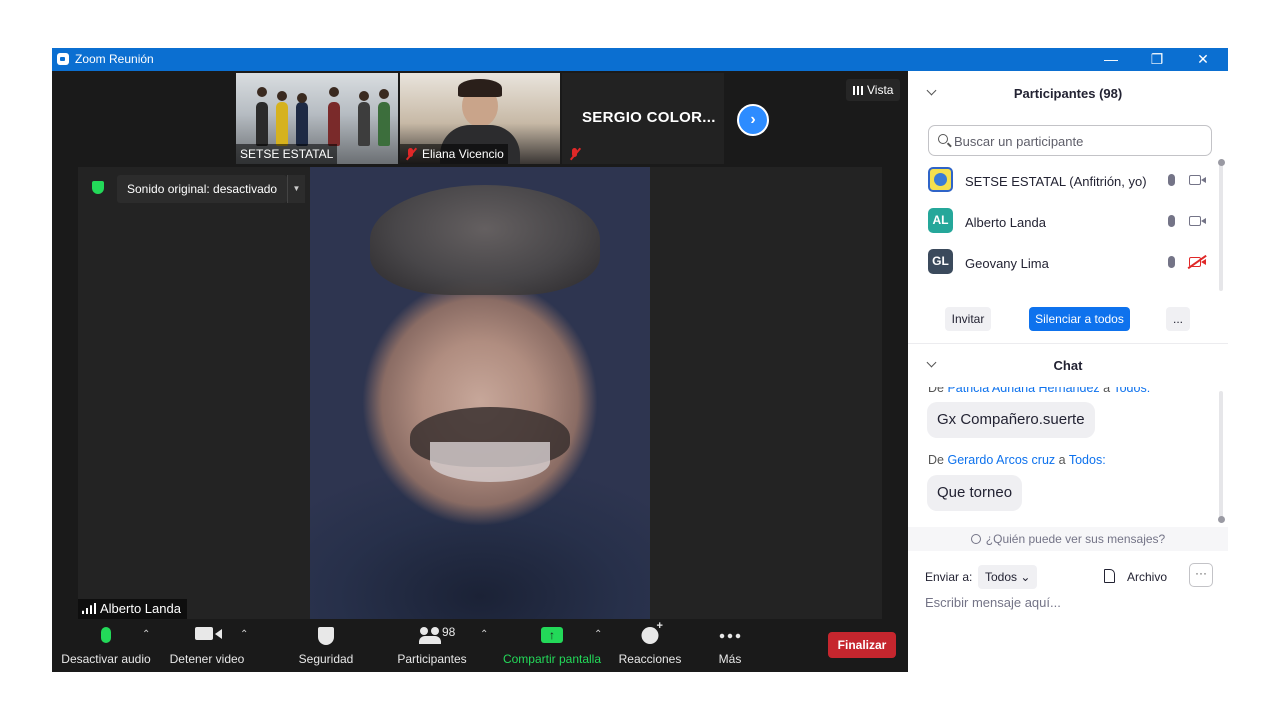 This screenshot has width=1280, height=720. What do you see at coordinates (1005, 222) in the screenshot?
I see `participant-name: Alberto Landa` at bounding box center [1005, 222].